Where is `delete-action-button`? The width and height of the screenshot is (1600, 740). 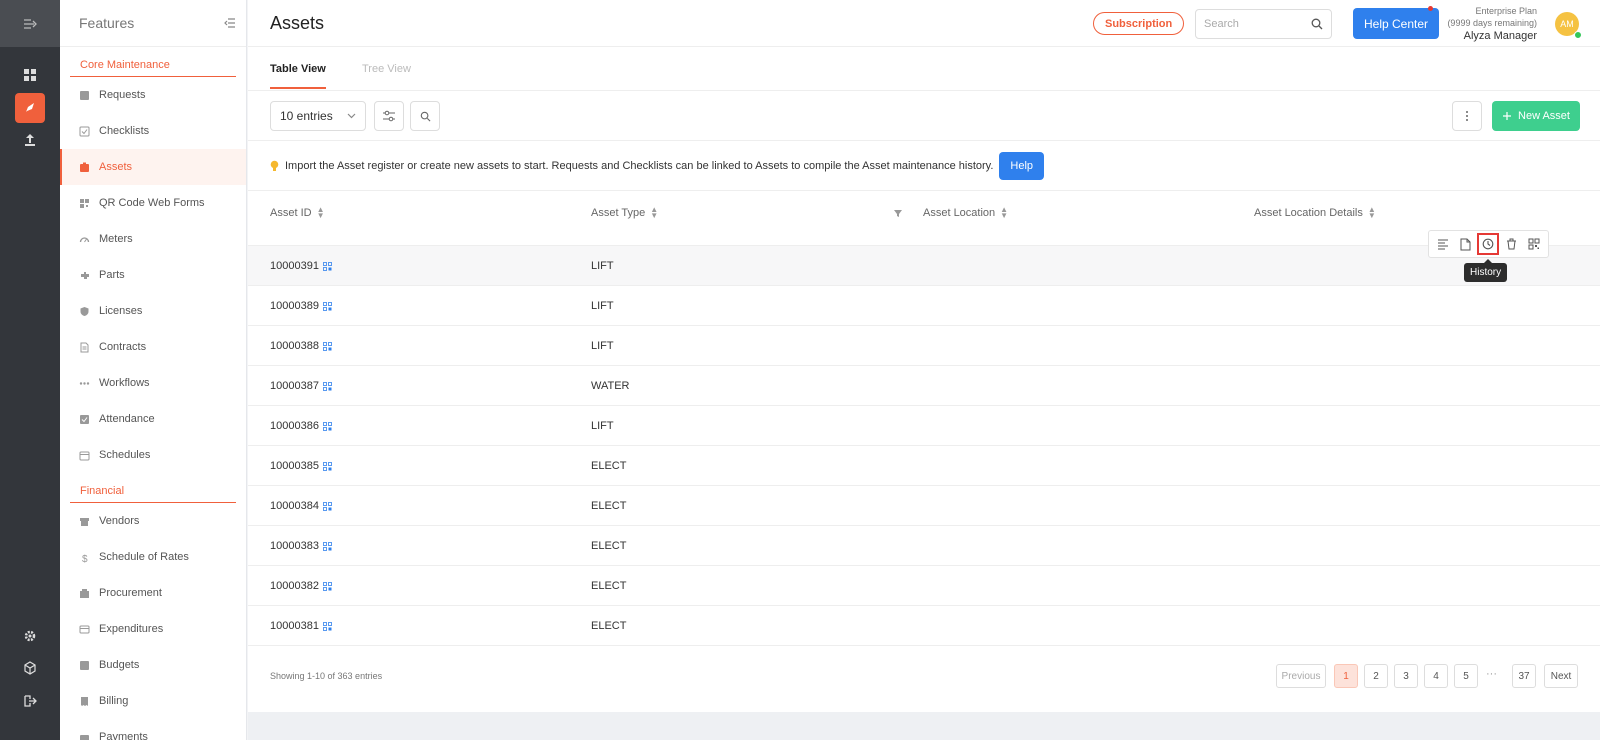
delete-action-button is located at coordinates (1511, 244).